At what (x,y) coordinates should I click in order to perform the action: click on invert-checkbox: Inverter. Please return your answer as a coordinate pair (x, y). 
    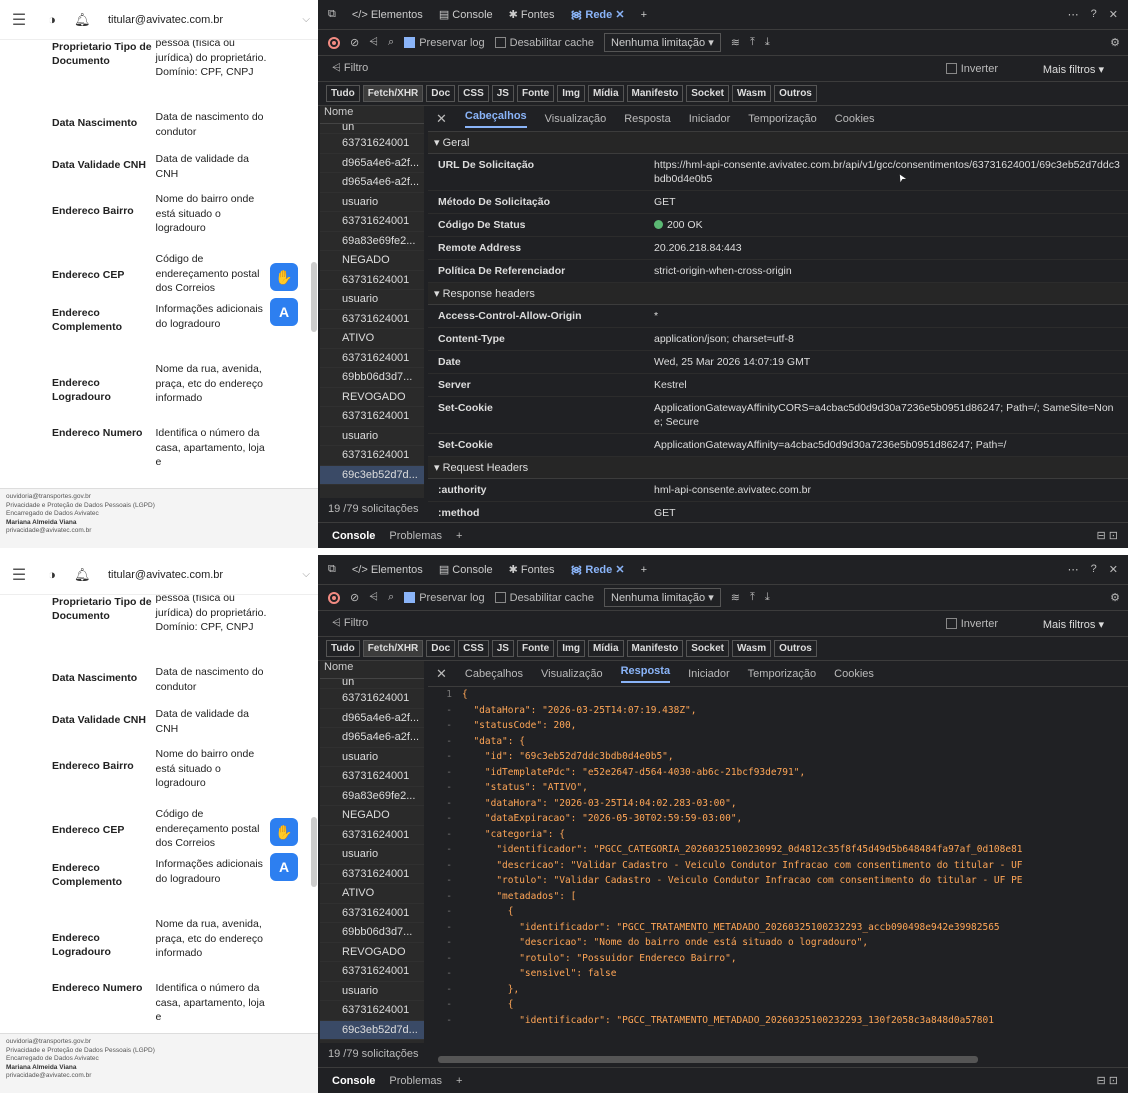
    Looking at the image, I should click on (971, 624).